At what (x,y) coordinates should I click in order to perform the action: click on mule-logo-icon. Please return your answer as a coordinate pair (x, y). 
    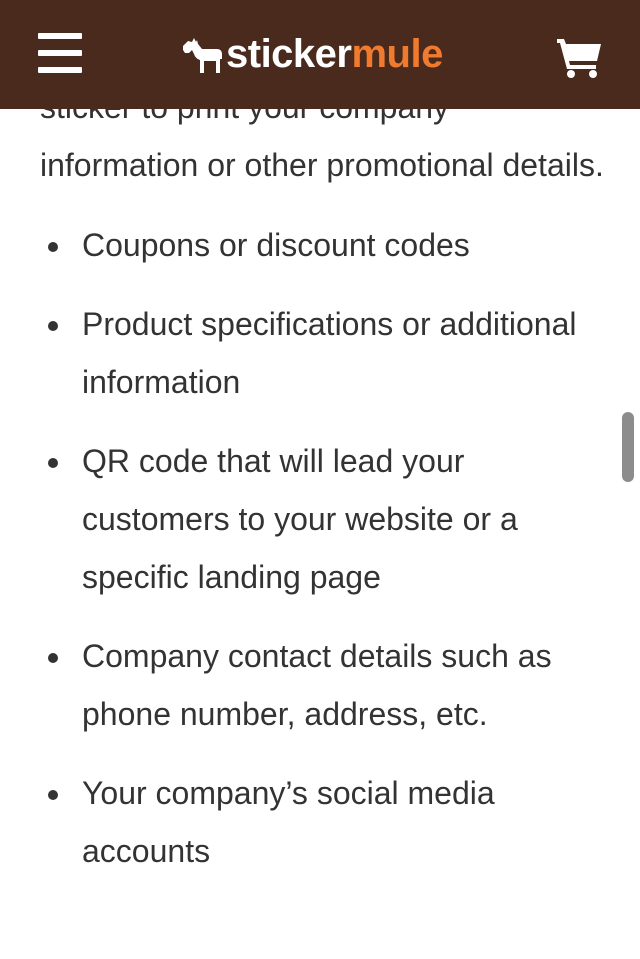
    Looking at the image, I should click on (202, 55).